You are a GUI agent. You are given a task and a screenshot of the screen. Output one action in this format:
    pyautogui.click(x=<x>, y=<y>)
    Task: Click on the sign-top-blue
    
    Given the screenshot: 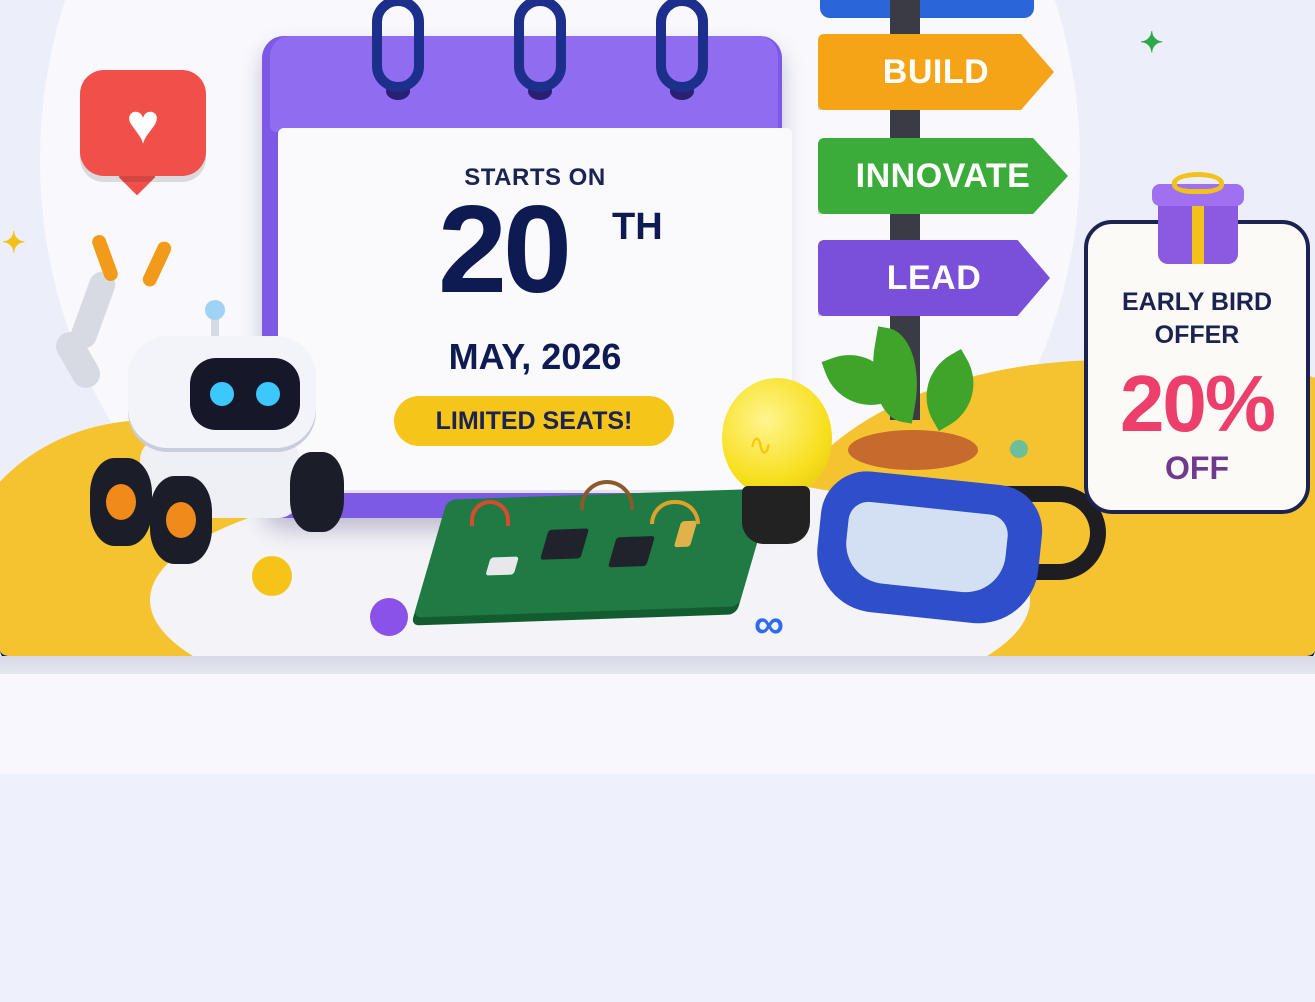 What is the action you would take?
    pyautogui.click(x=927, y=9)
    